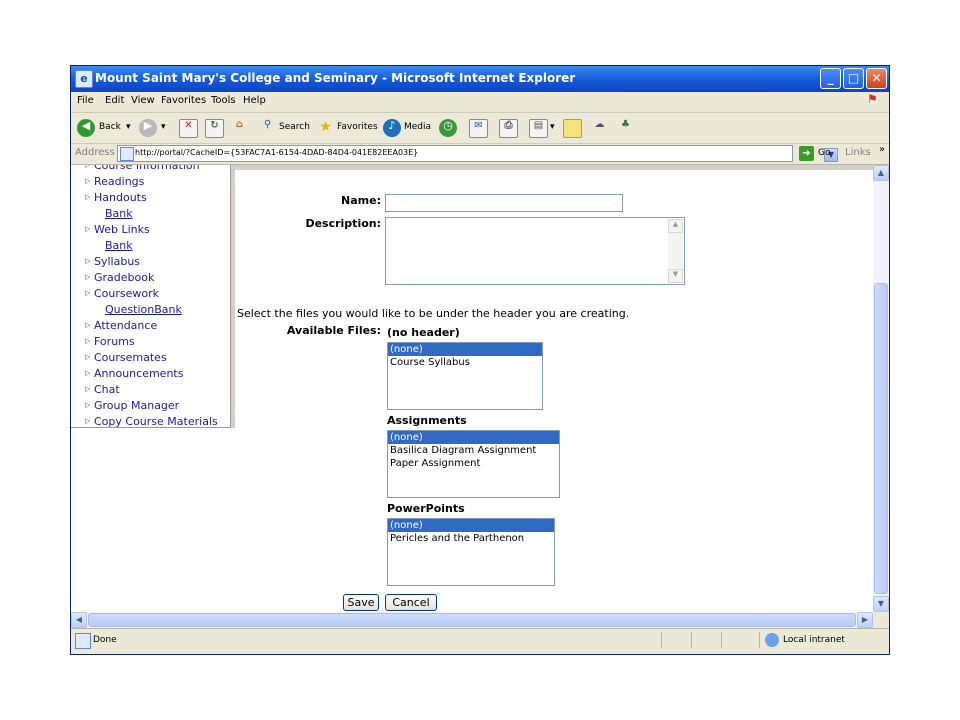 The width and height of the screenshot is (960, 720). I want to click on menu-edit: Edit, so click(114, 100).